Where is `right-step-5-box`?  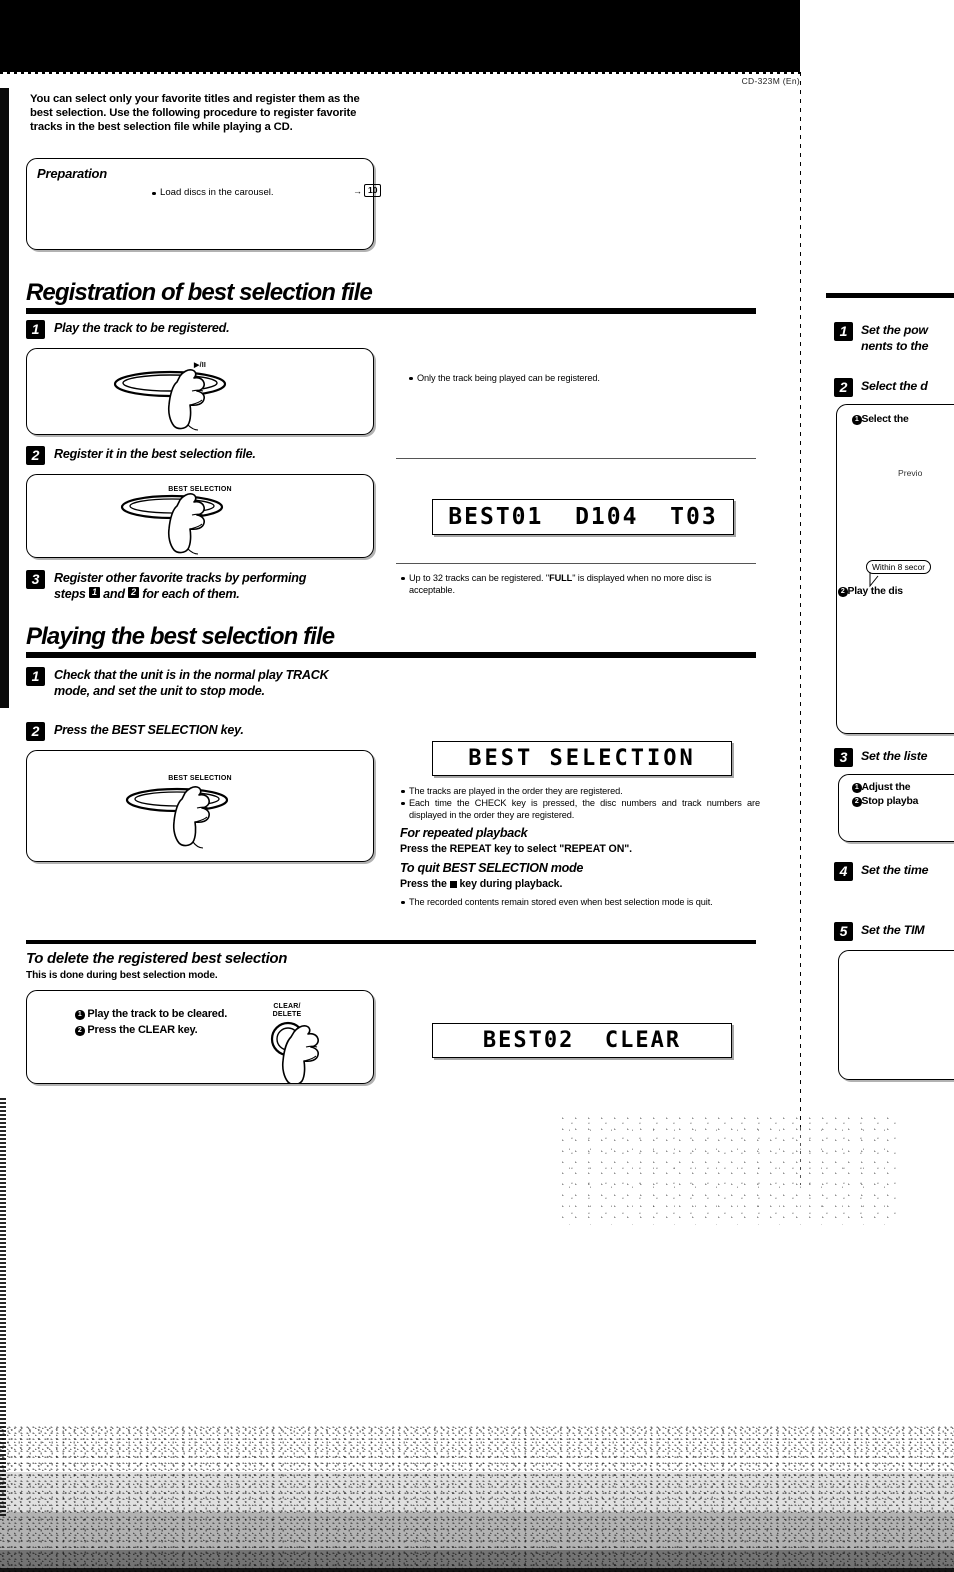 right-step-5-box is located at coordinates (896, 1015).